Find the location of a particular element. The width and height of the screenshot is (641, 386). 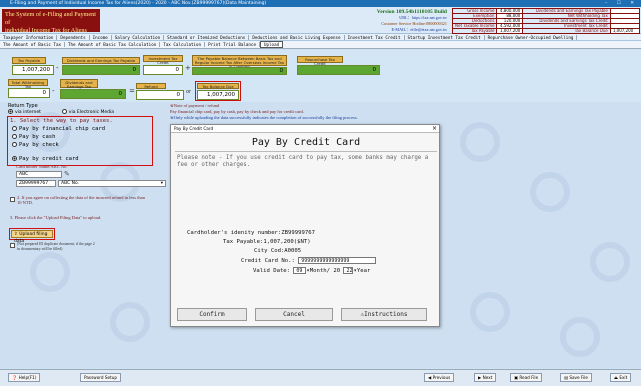

pay-check-option: Pay by check is located at coordinates (35, 145).